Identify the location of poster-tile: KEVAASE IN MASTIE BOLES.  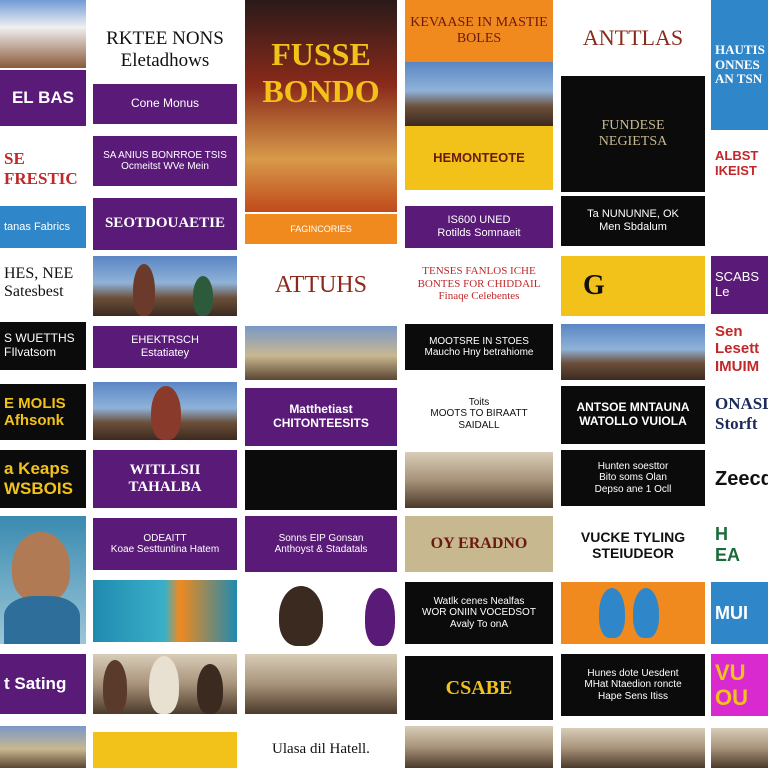
(479, 31).